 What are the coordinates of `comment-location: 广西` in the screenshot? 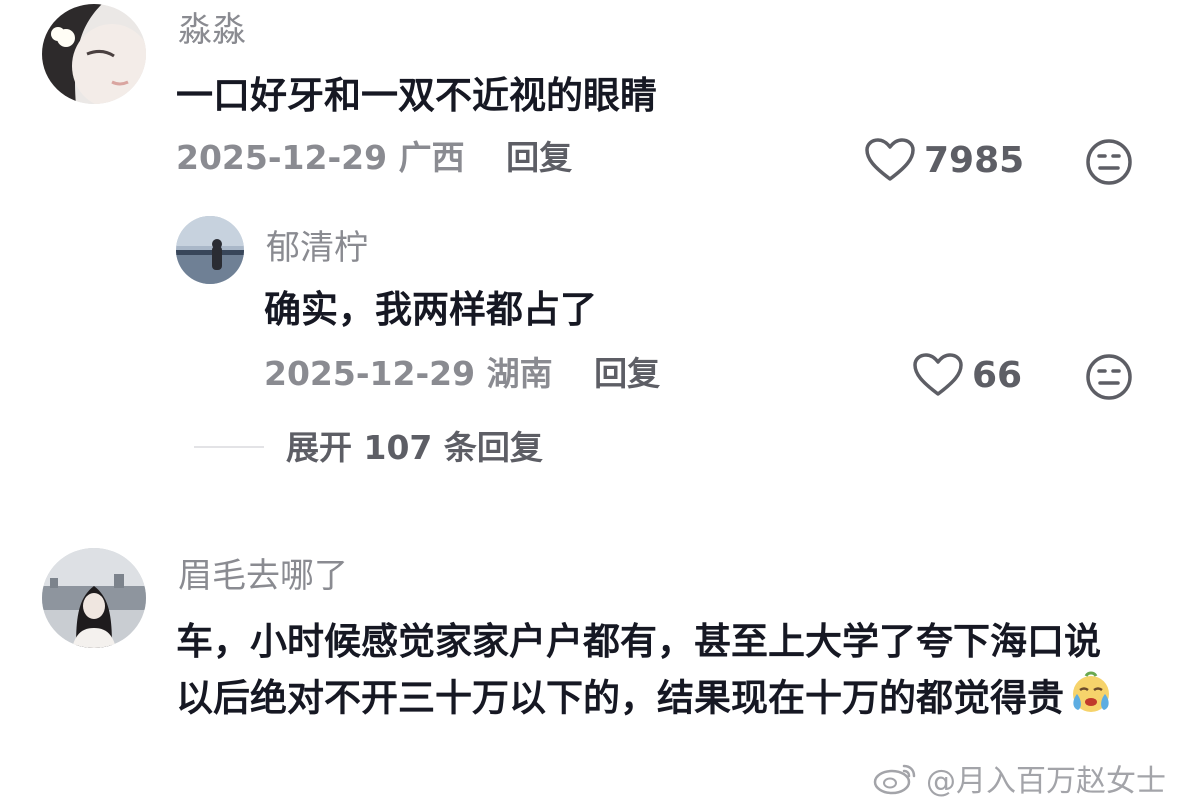 It's located at (431, 157).